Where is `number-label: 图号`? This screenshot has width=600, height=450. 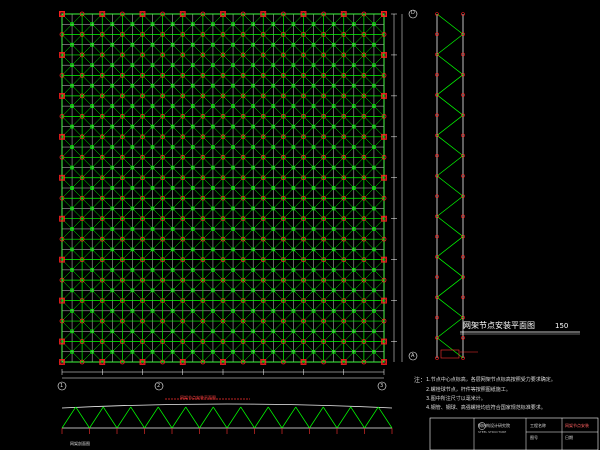
number-label: 图号 is located at coordinates (534, 437).